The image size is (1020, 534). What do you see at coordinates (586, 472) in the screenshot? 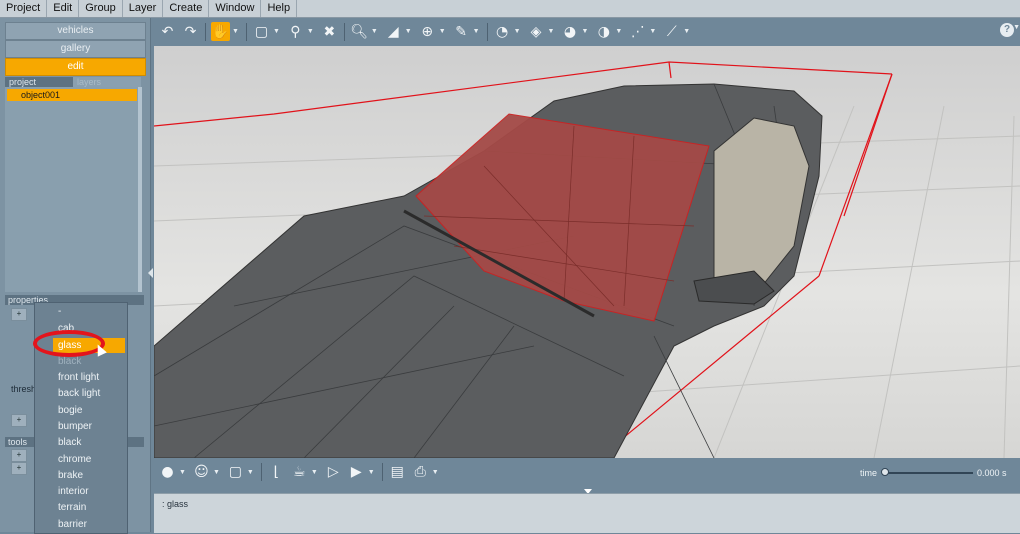
I see `timeline-bar: ● ▼ ☺ ▼ ▢ ▼ ⌊ ☕︎ ▼ ▷ ▶︎ ▼ ▤ ⎙ ▼ time 0.000 s` at bounding box center [586, 472].